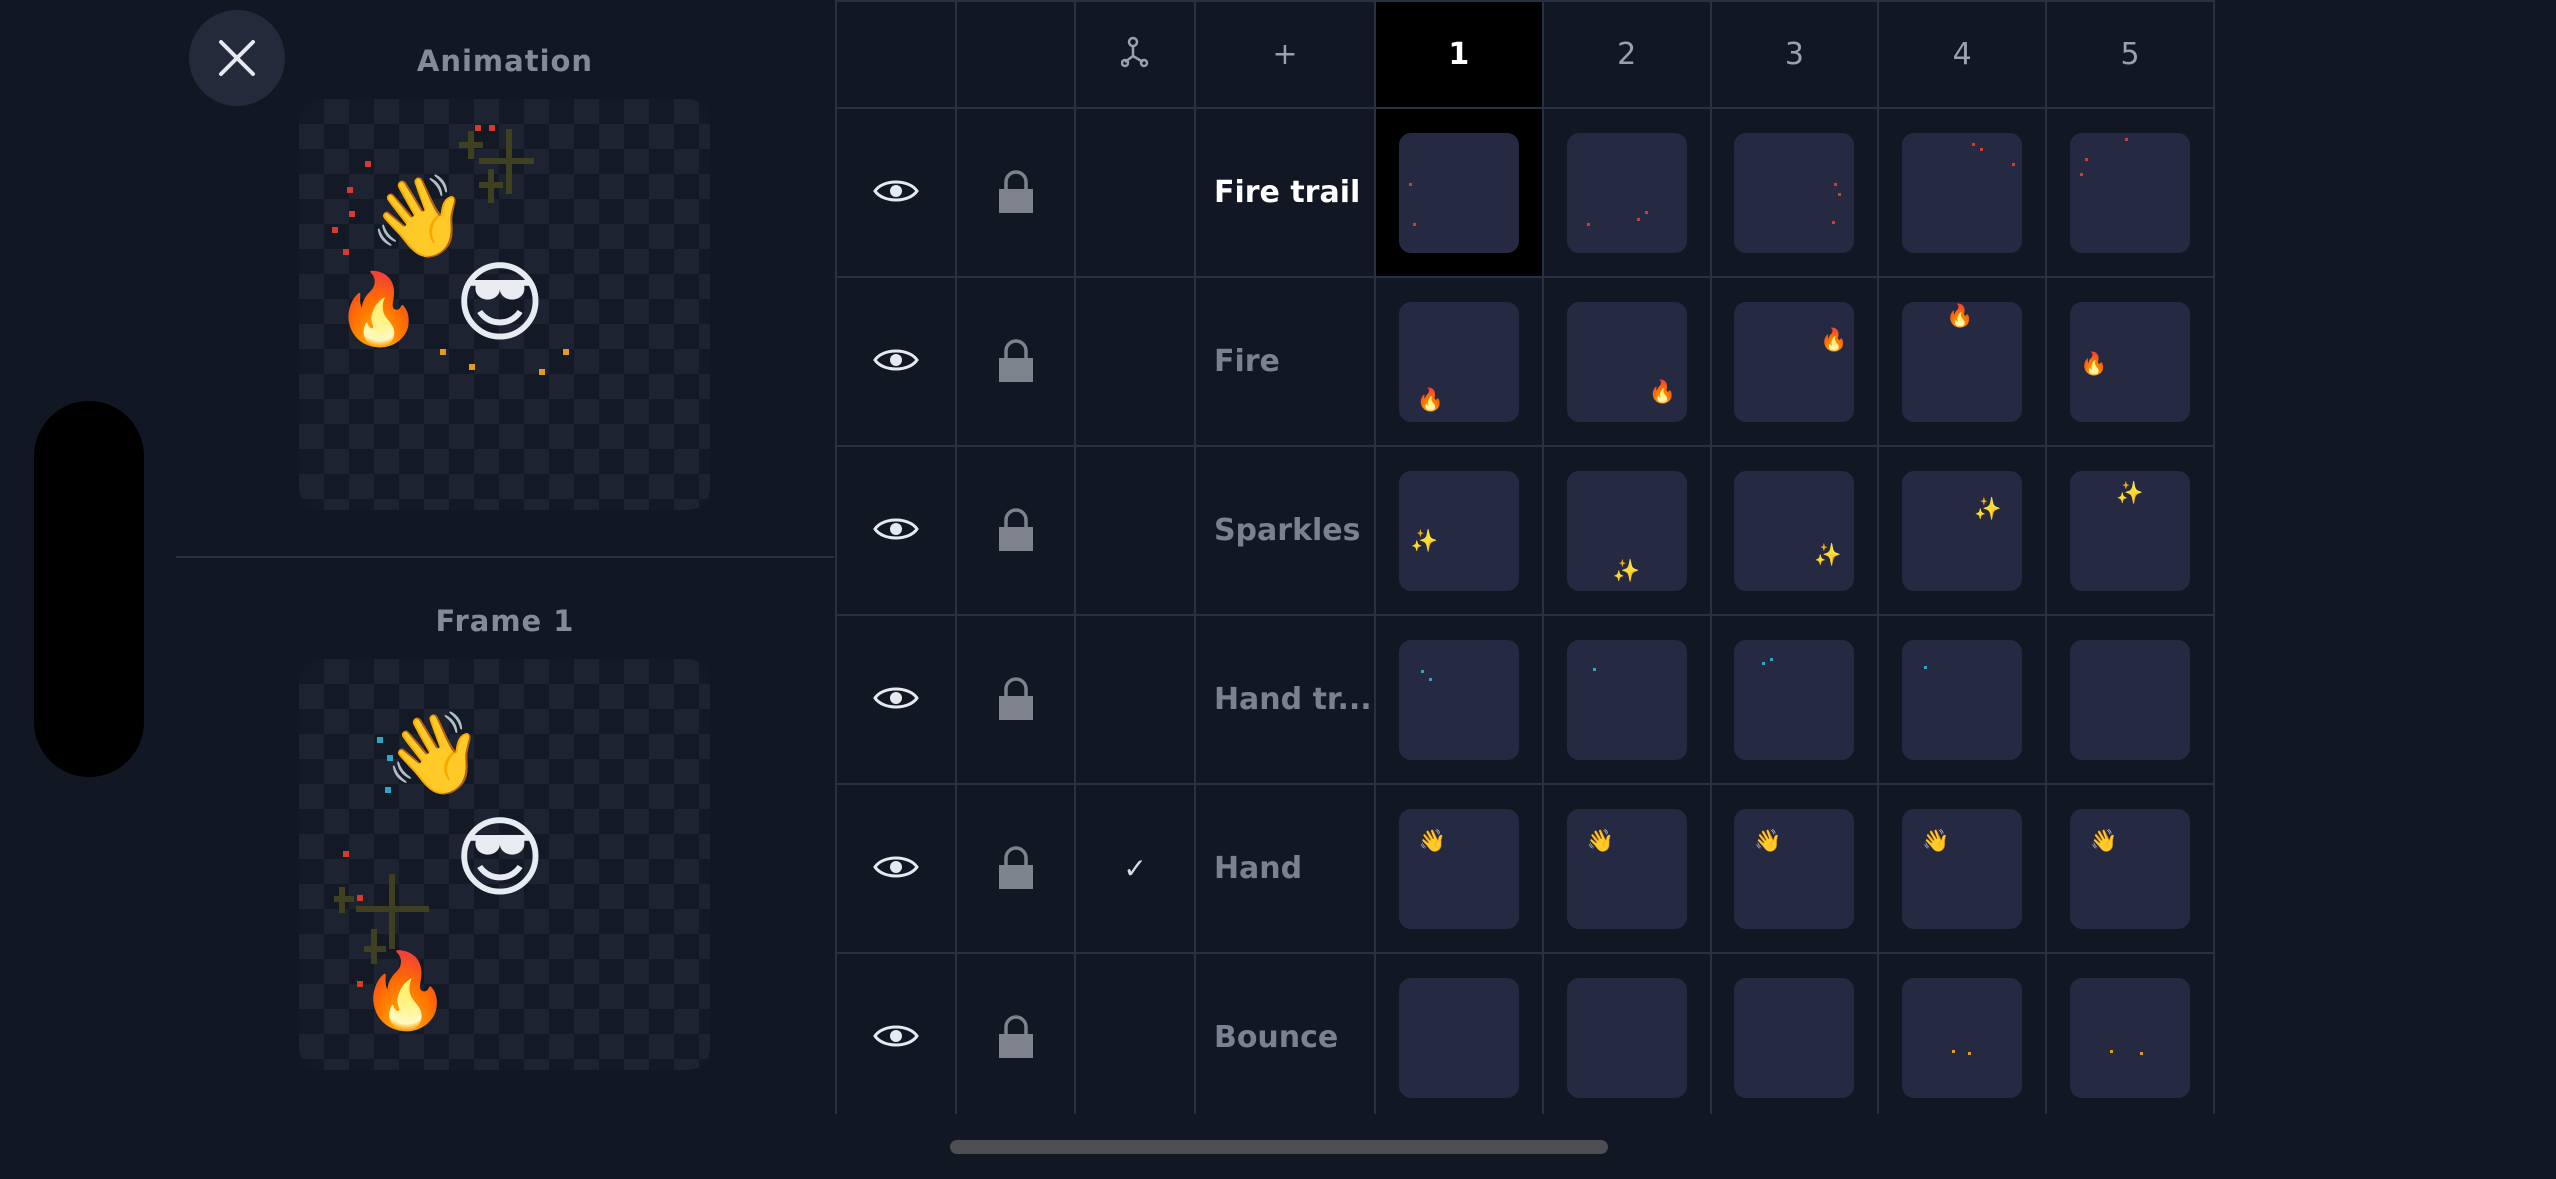 This screenshot has width=2556, height=1179. Describe the element at coordinates (1962, 54) in the screenshot. I see `frame-header-4: 4` at that location.